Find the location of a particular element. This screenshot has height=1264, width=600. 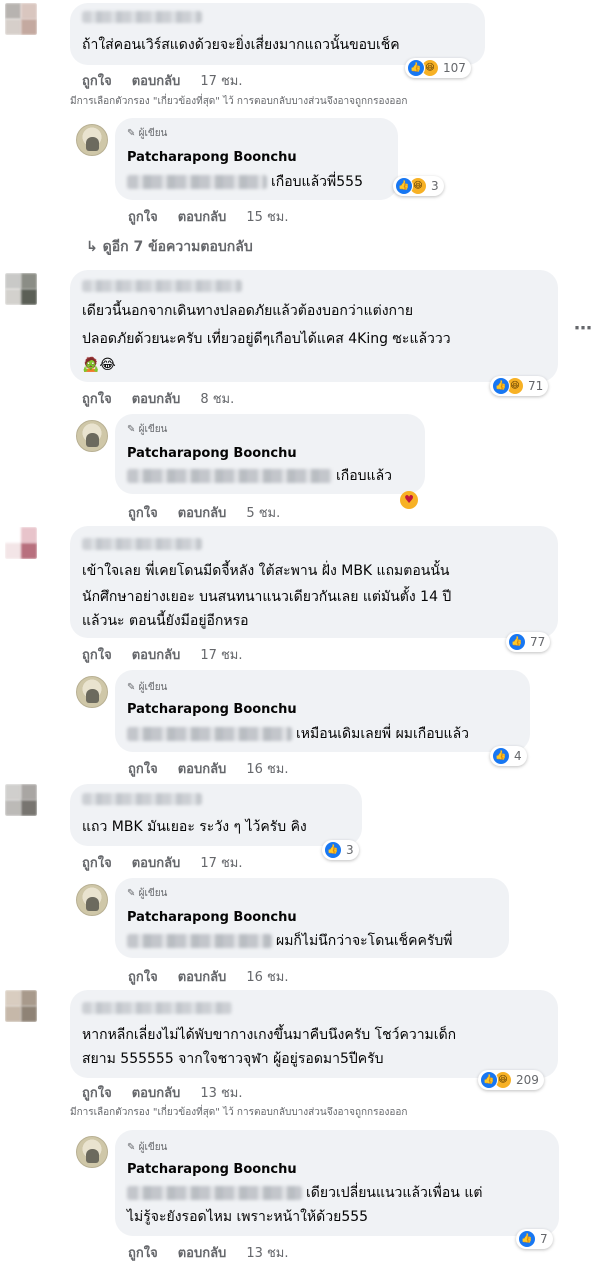

reaction-summary: 👍 😆 209 is located at coordinates (511, 1080).